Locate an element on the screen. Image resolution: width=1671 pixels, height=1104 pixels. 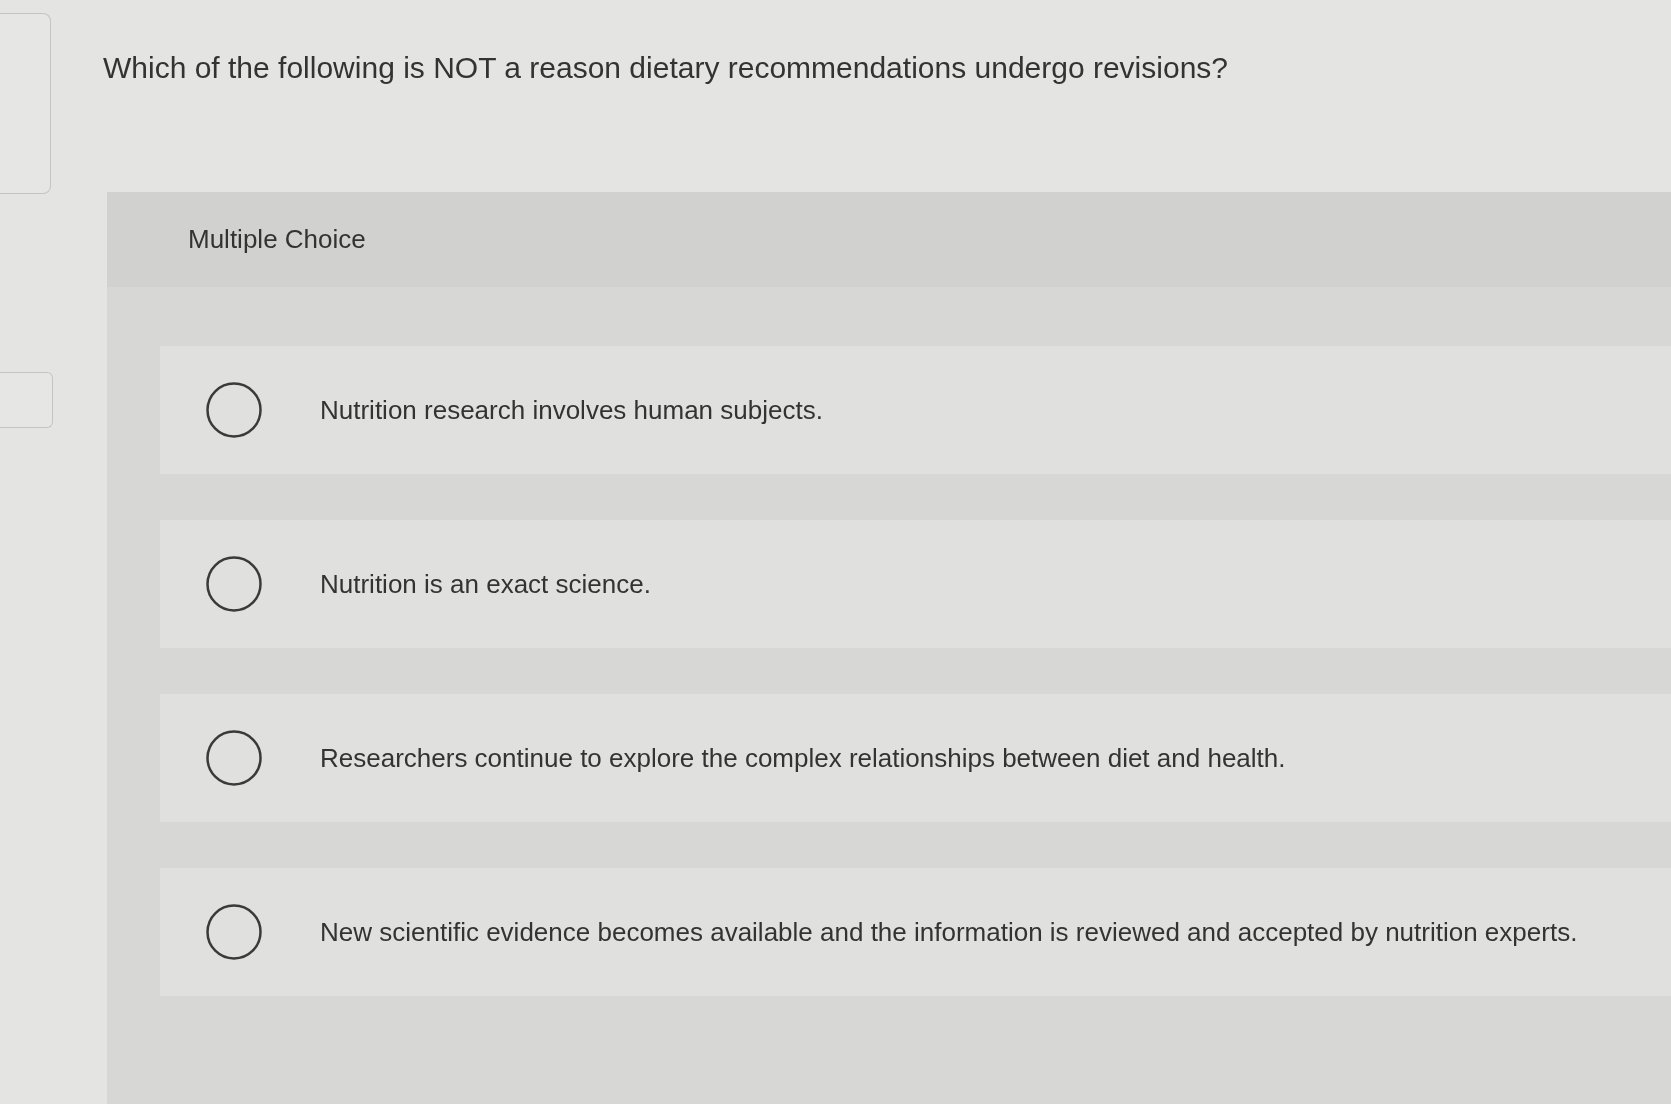
option-text: New scientific evidence becomes available and the information is reviewed and accepted by nutrition experts. is located at coordinates (949, 932).